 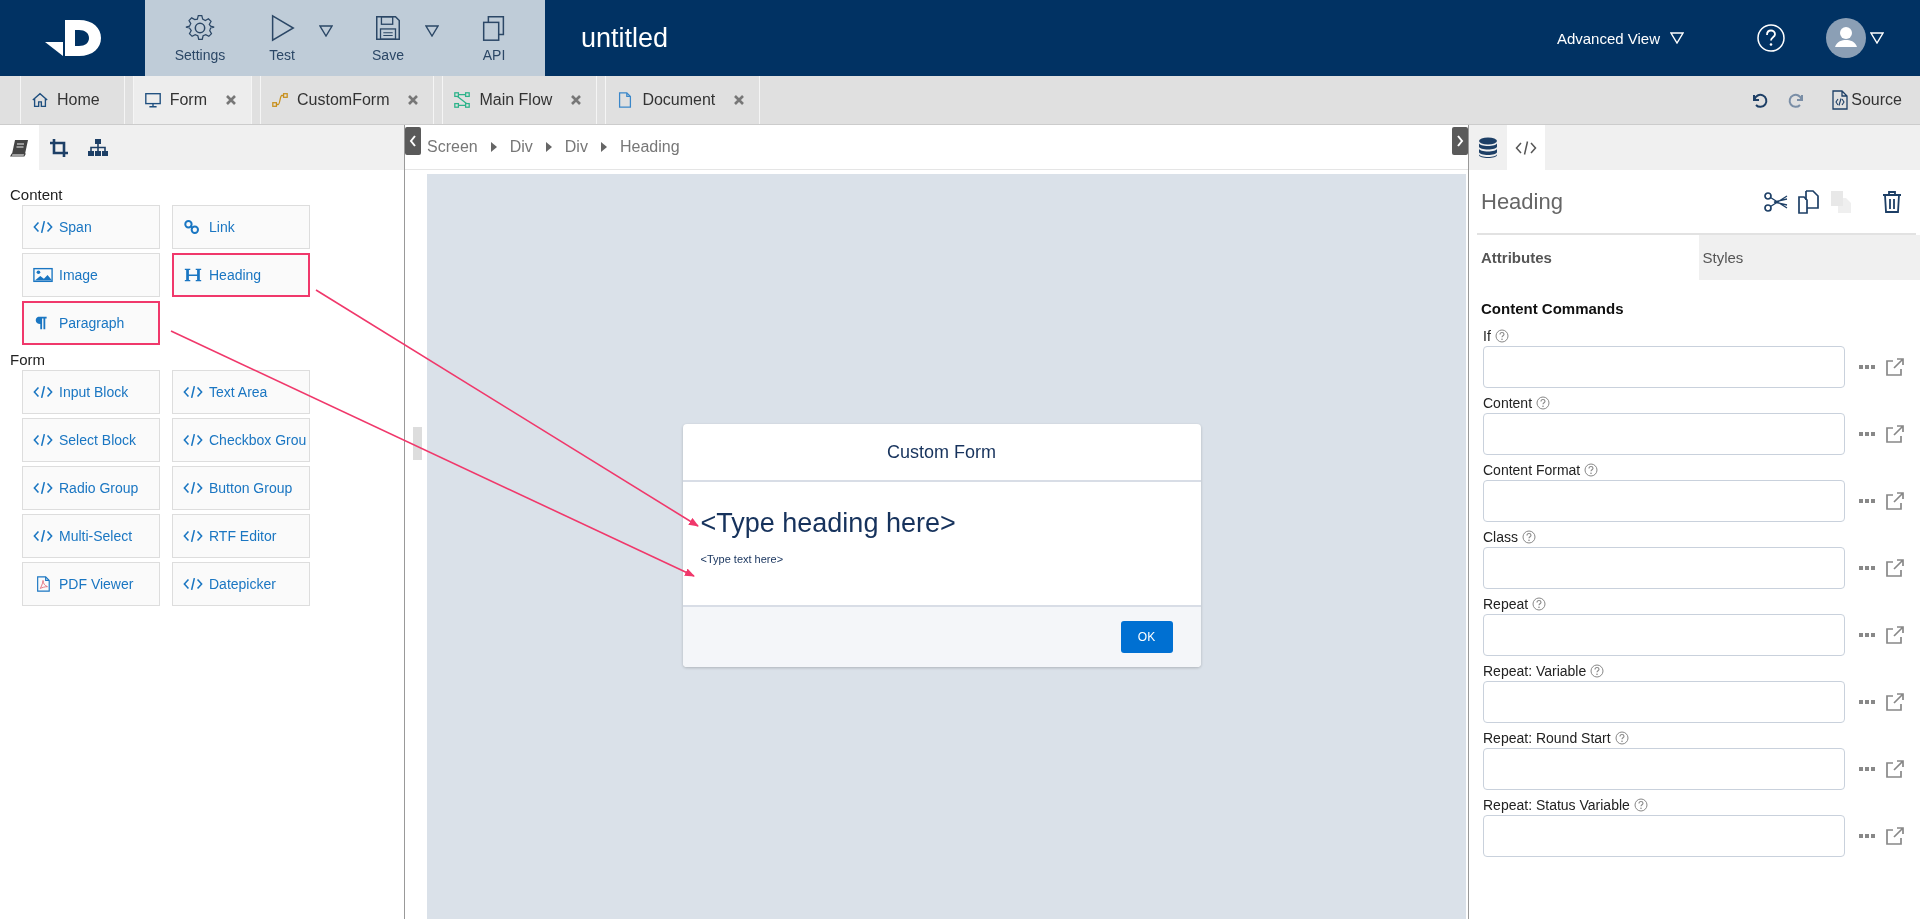 I want to click on test-button: Test, so click(x=282, y=38).